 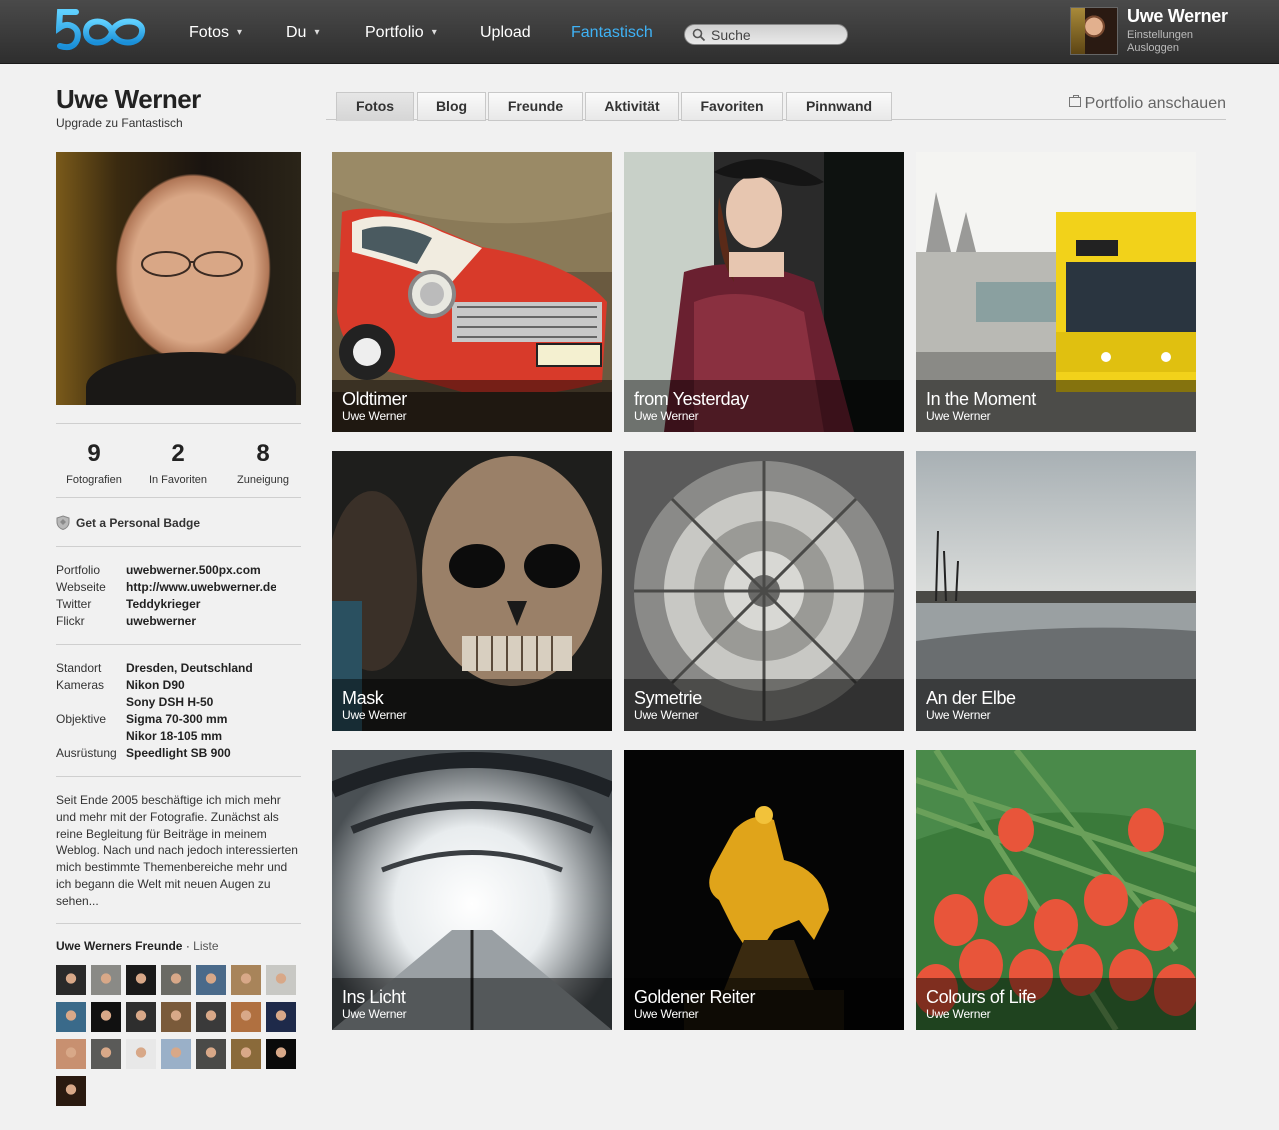 I want to click on info-camera: Kameras Nikon D90, so click(x=120, y=685).